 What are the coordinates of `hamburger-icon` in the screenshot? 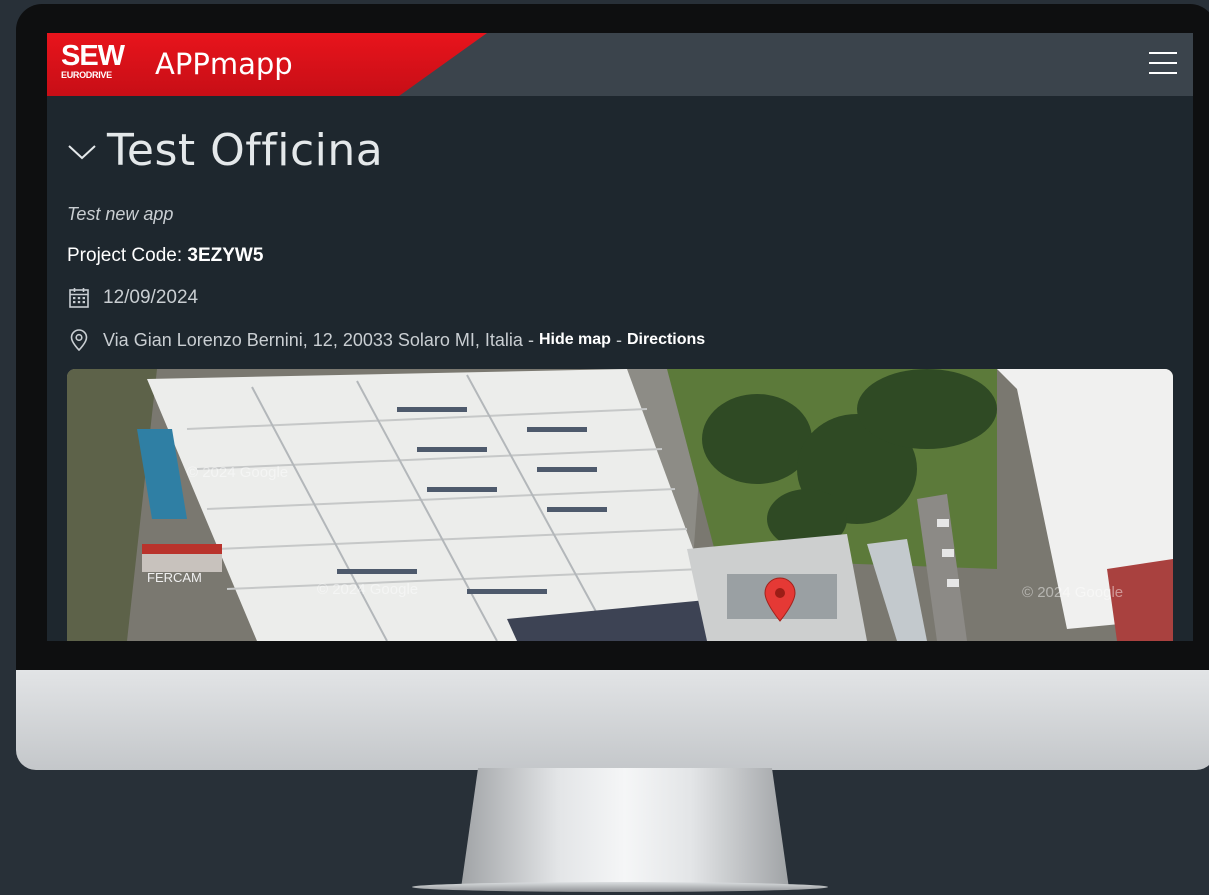 It's located at (1163, 53).